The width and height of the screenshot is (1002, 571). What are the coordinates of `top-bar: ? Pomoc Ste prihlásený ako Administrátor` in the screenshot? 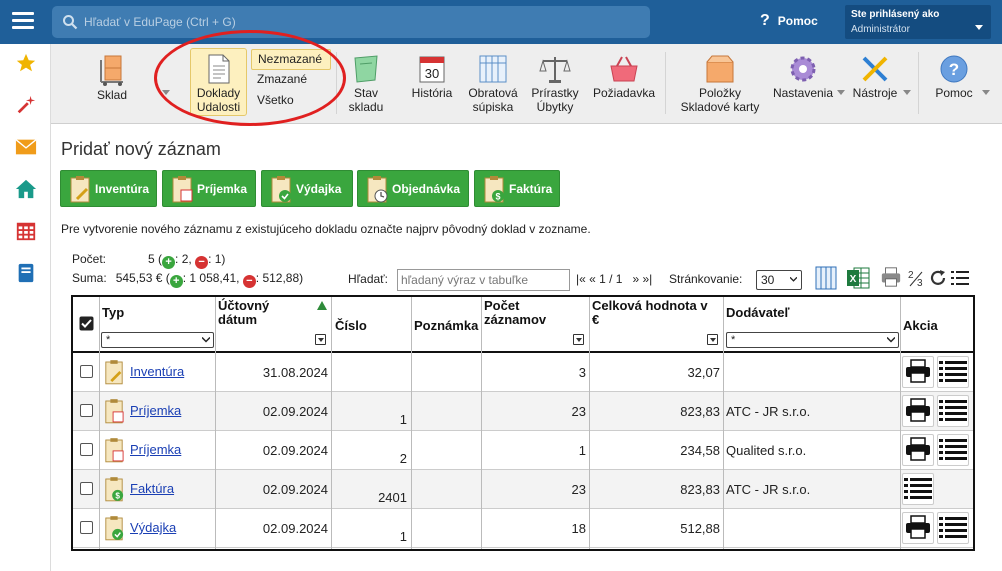 It's located at (501, 22).